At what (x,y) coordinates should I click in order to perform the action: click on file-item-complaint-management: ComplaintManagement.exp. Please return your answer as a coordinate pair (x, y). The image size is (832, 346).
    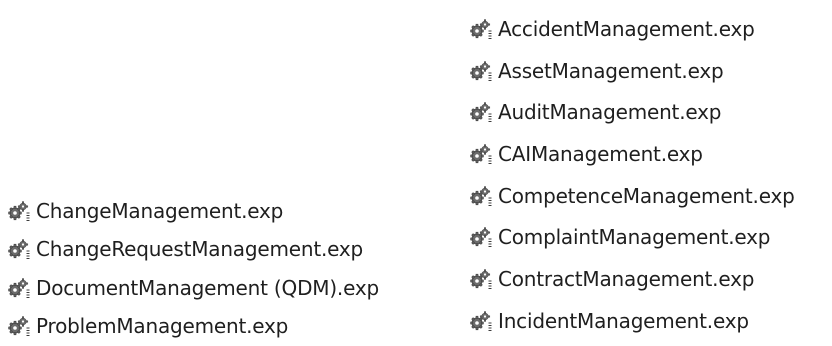
    Looking at the image, I should click on (632, 237).